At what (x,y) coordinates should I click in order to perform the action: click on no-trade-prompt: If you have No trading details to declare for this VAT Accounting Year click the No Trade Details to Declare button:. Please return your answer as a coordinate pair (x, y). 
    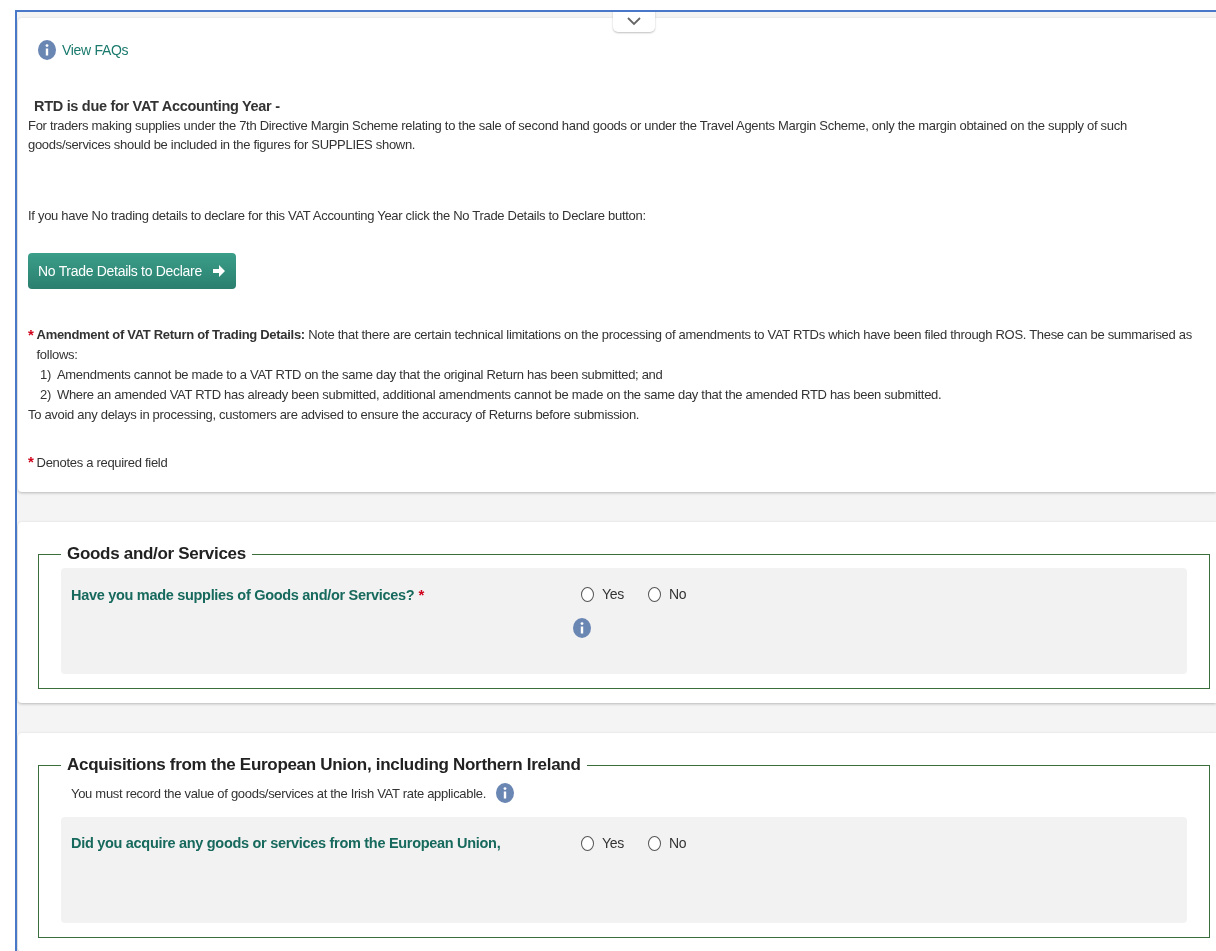
    Looking at the image, I should click on (337, 216).